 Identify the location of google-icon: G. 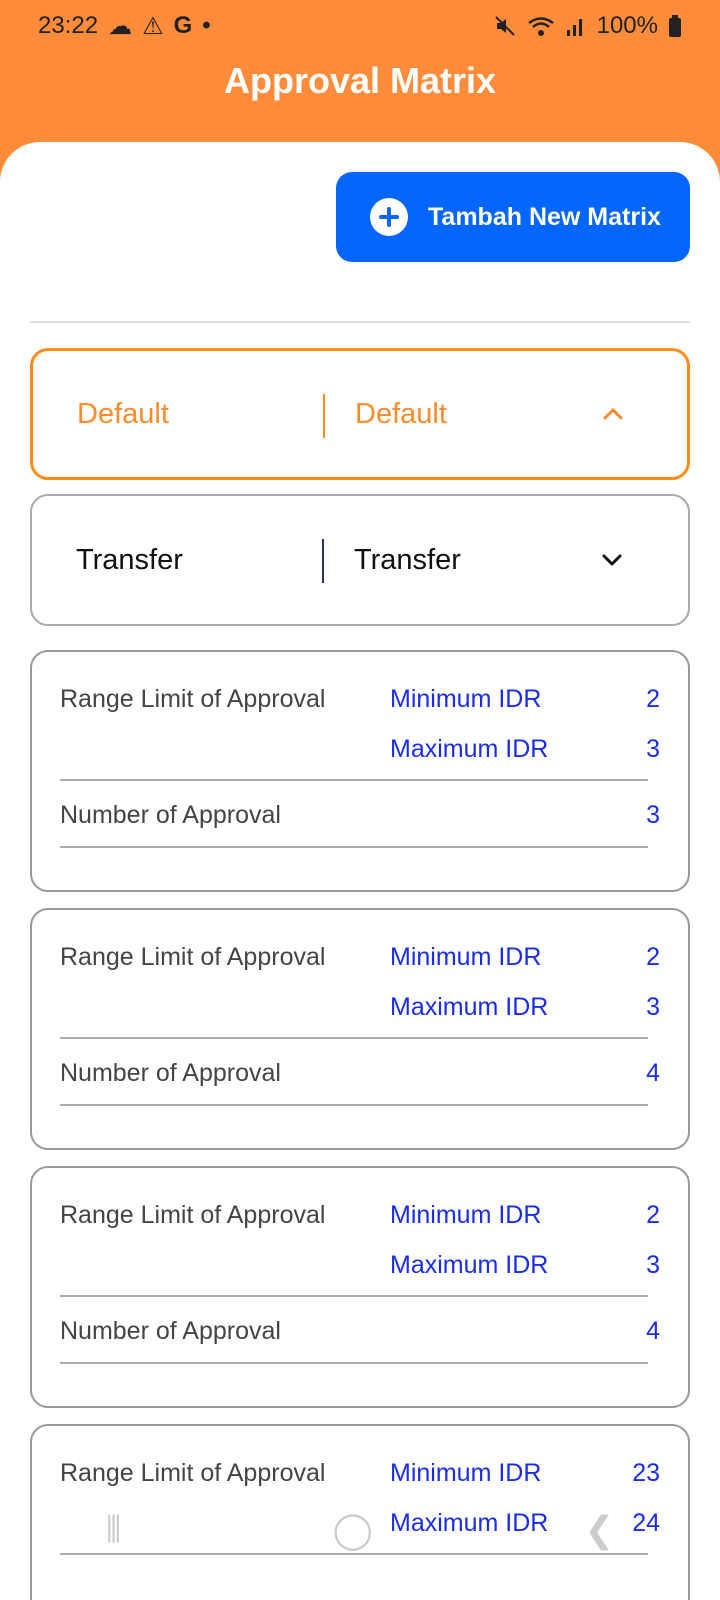
(183, 25).